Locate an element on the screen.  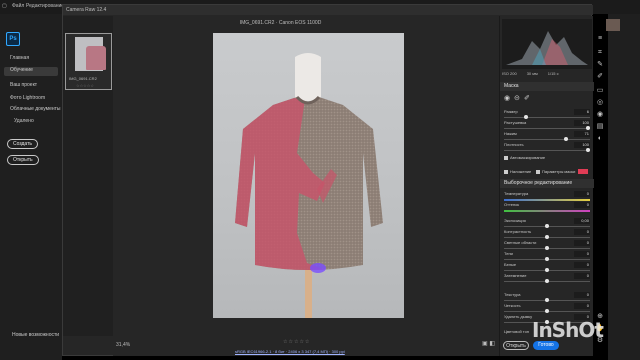
exposure-slider is located at coordinates (547, 226).